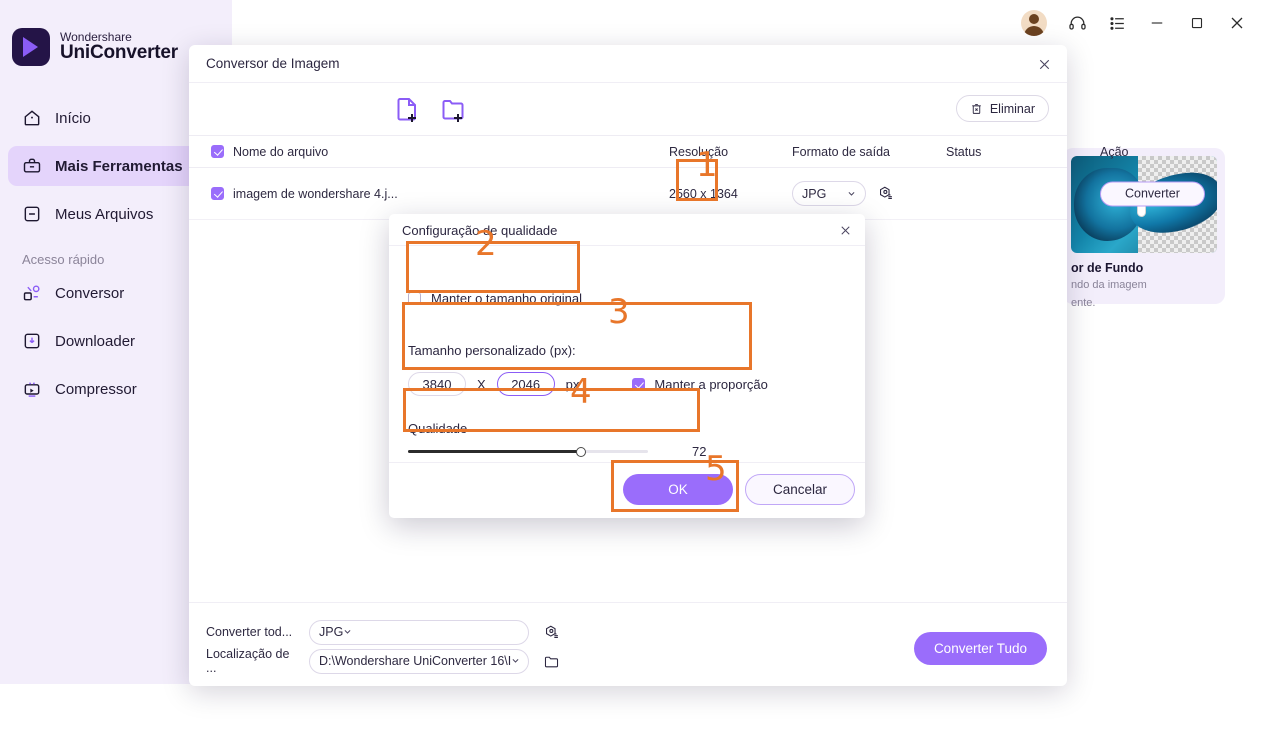 This screenshot has height=754, width=1265. What do you see at coordinates (419, 632) in the screenshot?
I see `convert-all-format-select: JPG` at bounding box center [419, 632].